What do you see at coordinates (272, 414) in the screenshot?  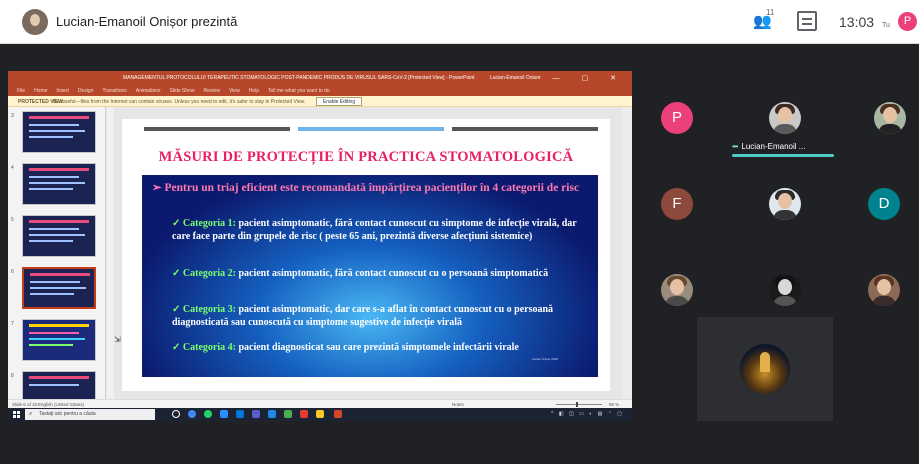 I see `outlook-icon` at bounding box center [272, 414].